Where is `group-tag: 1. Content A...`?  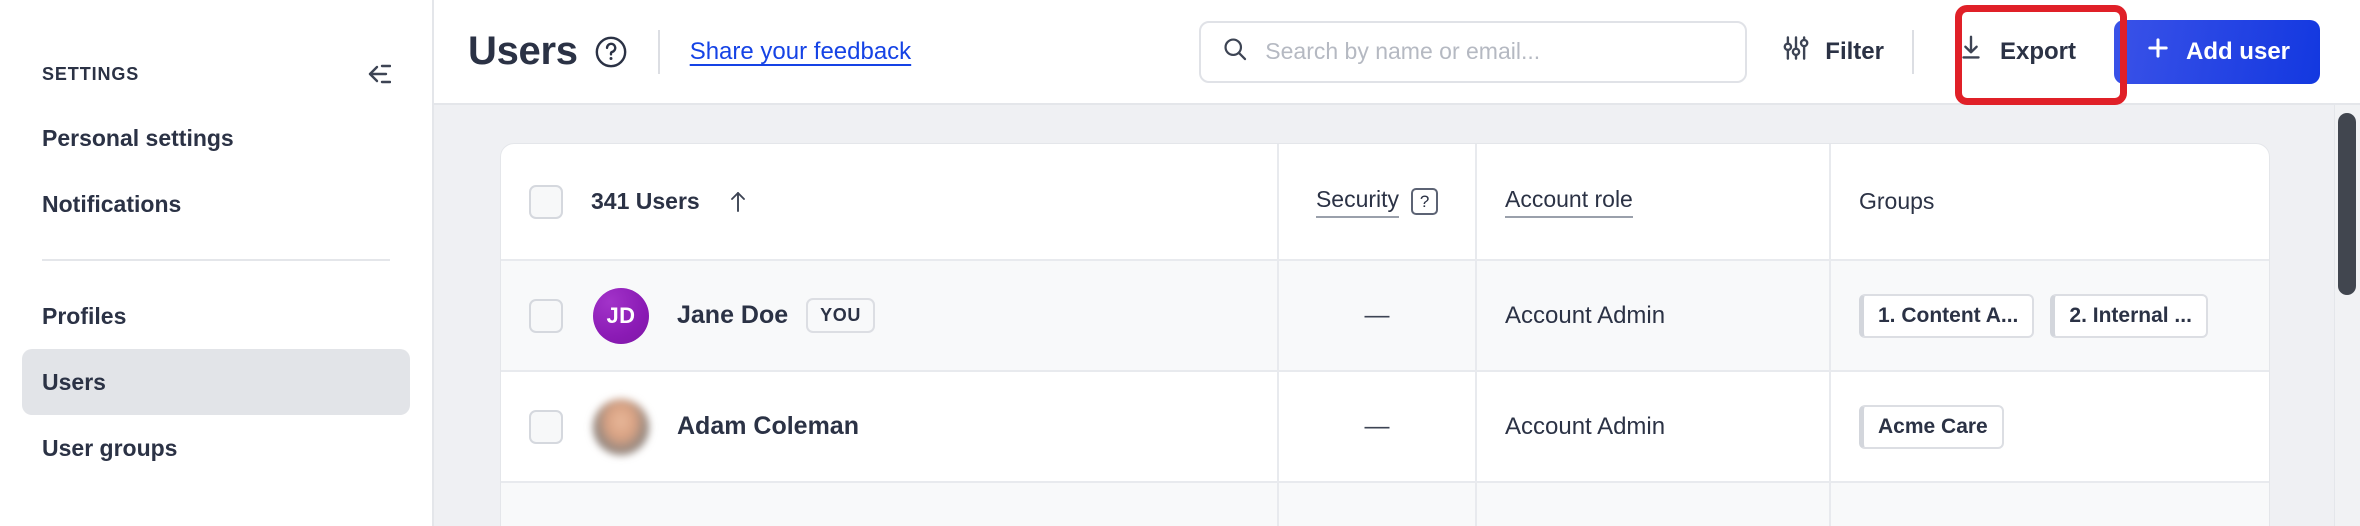 group-tag: 1. Content A... is located at coordinates (1947, 315).